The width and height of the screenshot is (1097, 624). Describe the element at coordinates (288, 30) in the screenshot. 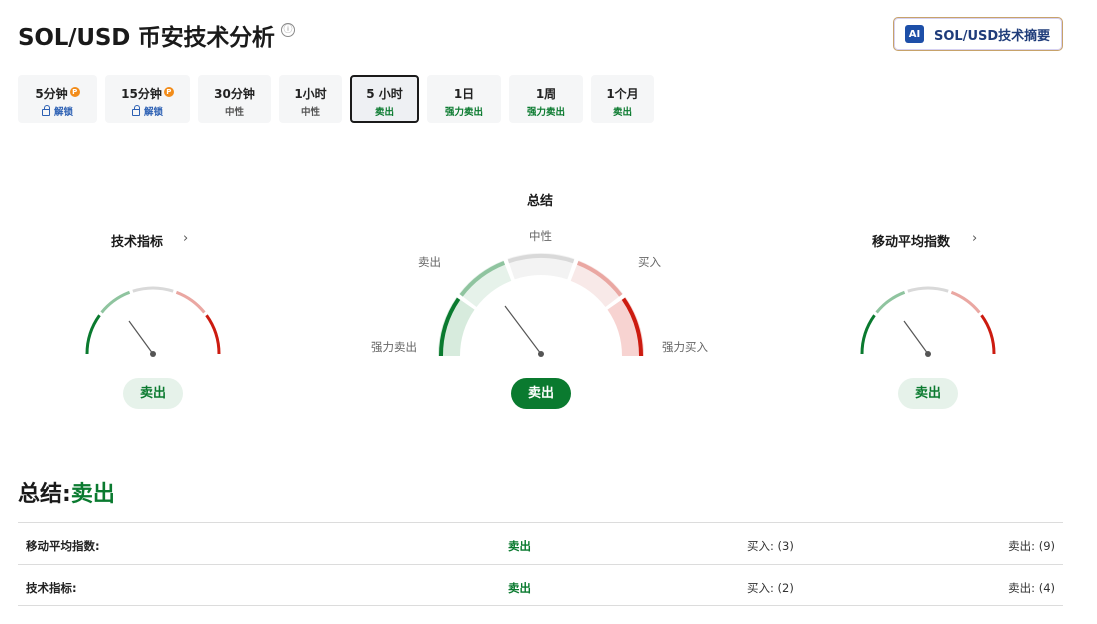

I see `info-icon: ⓘ` at that location.